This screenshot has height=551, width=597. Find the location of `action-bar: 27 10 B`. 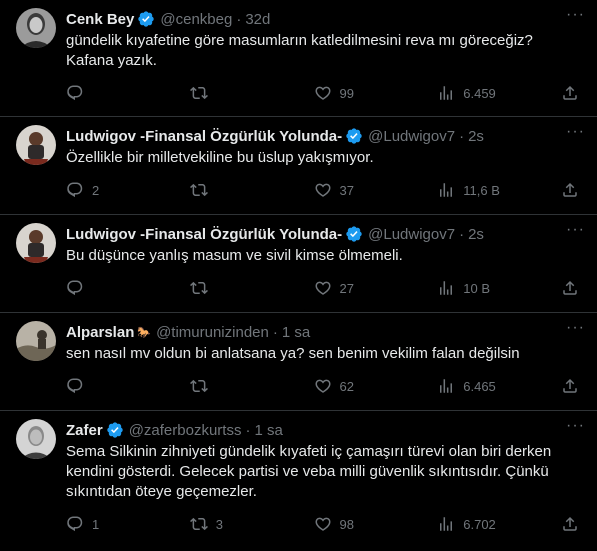

action-bar: 27 10 B is located at coordinates (324, 288).